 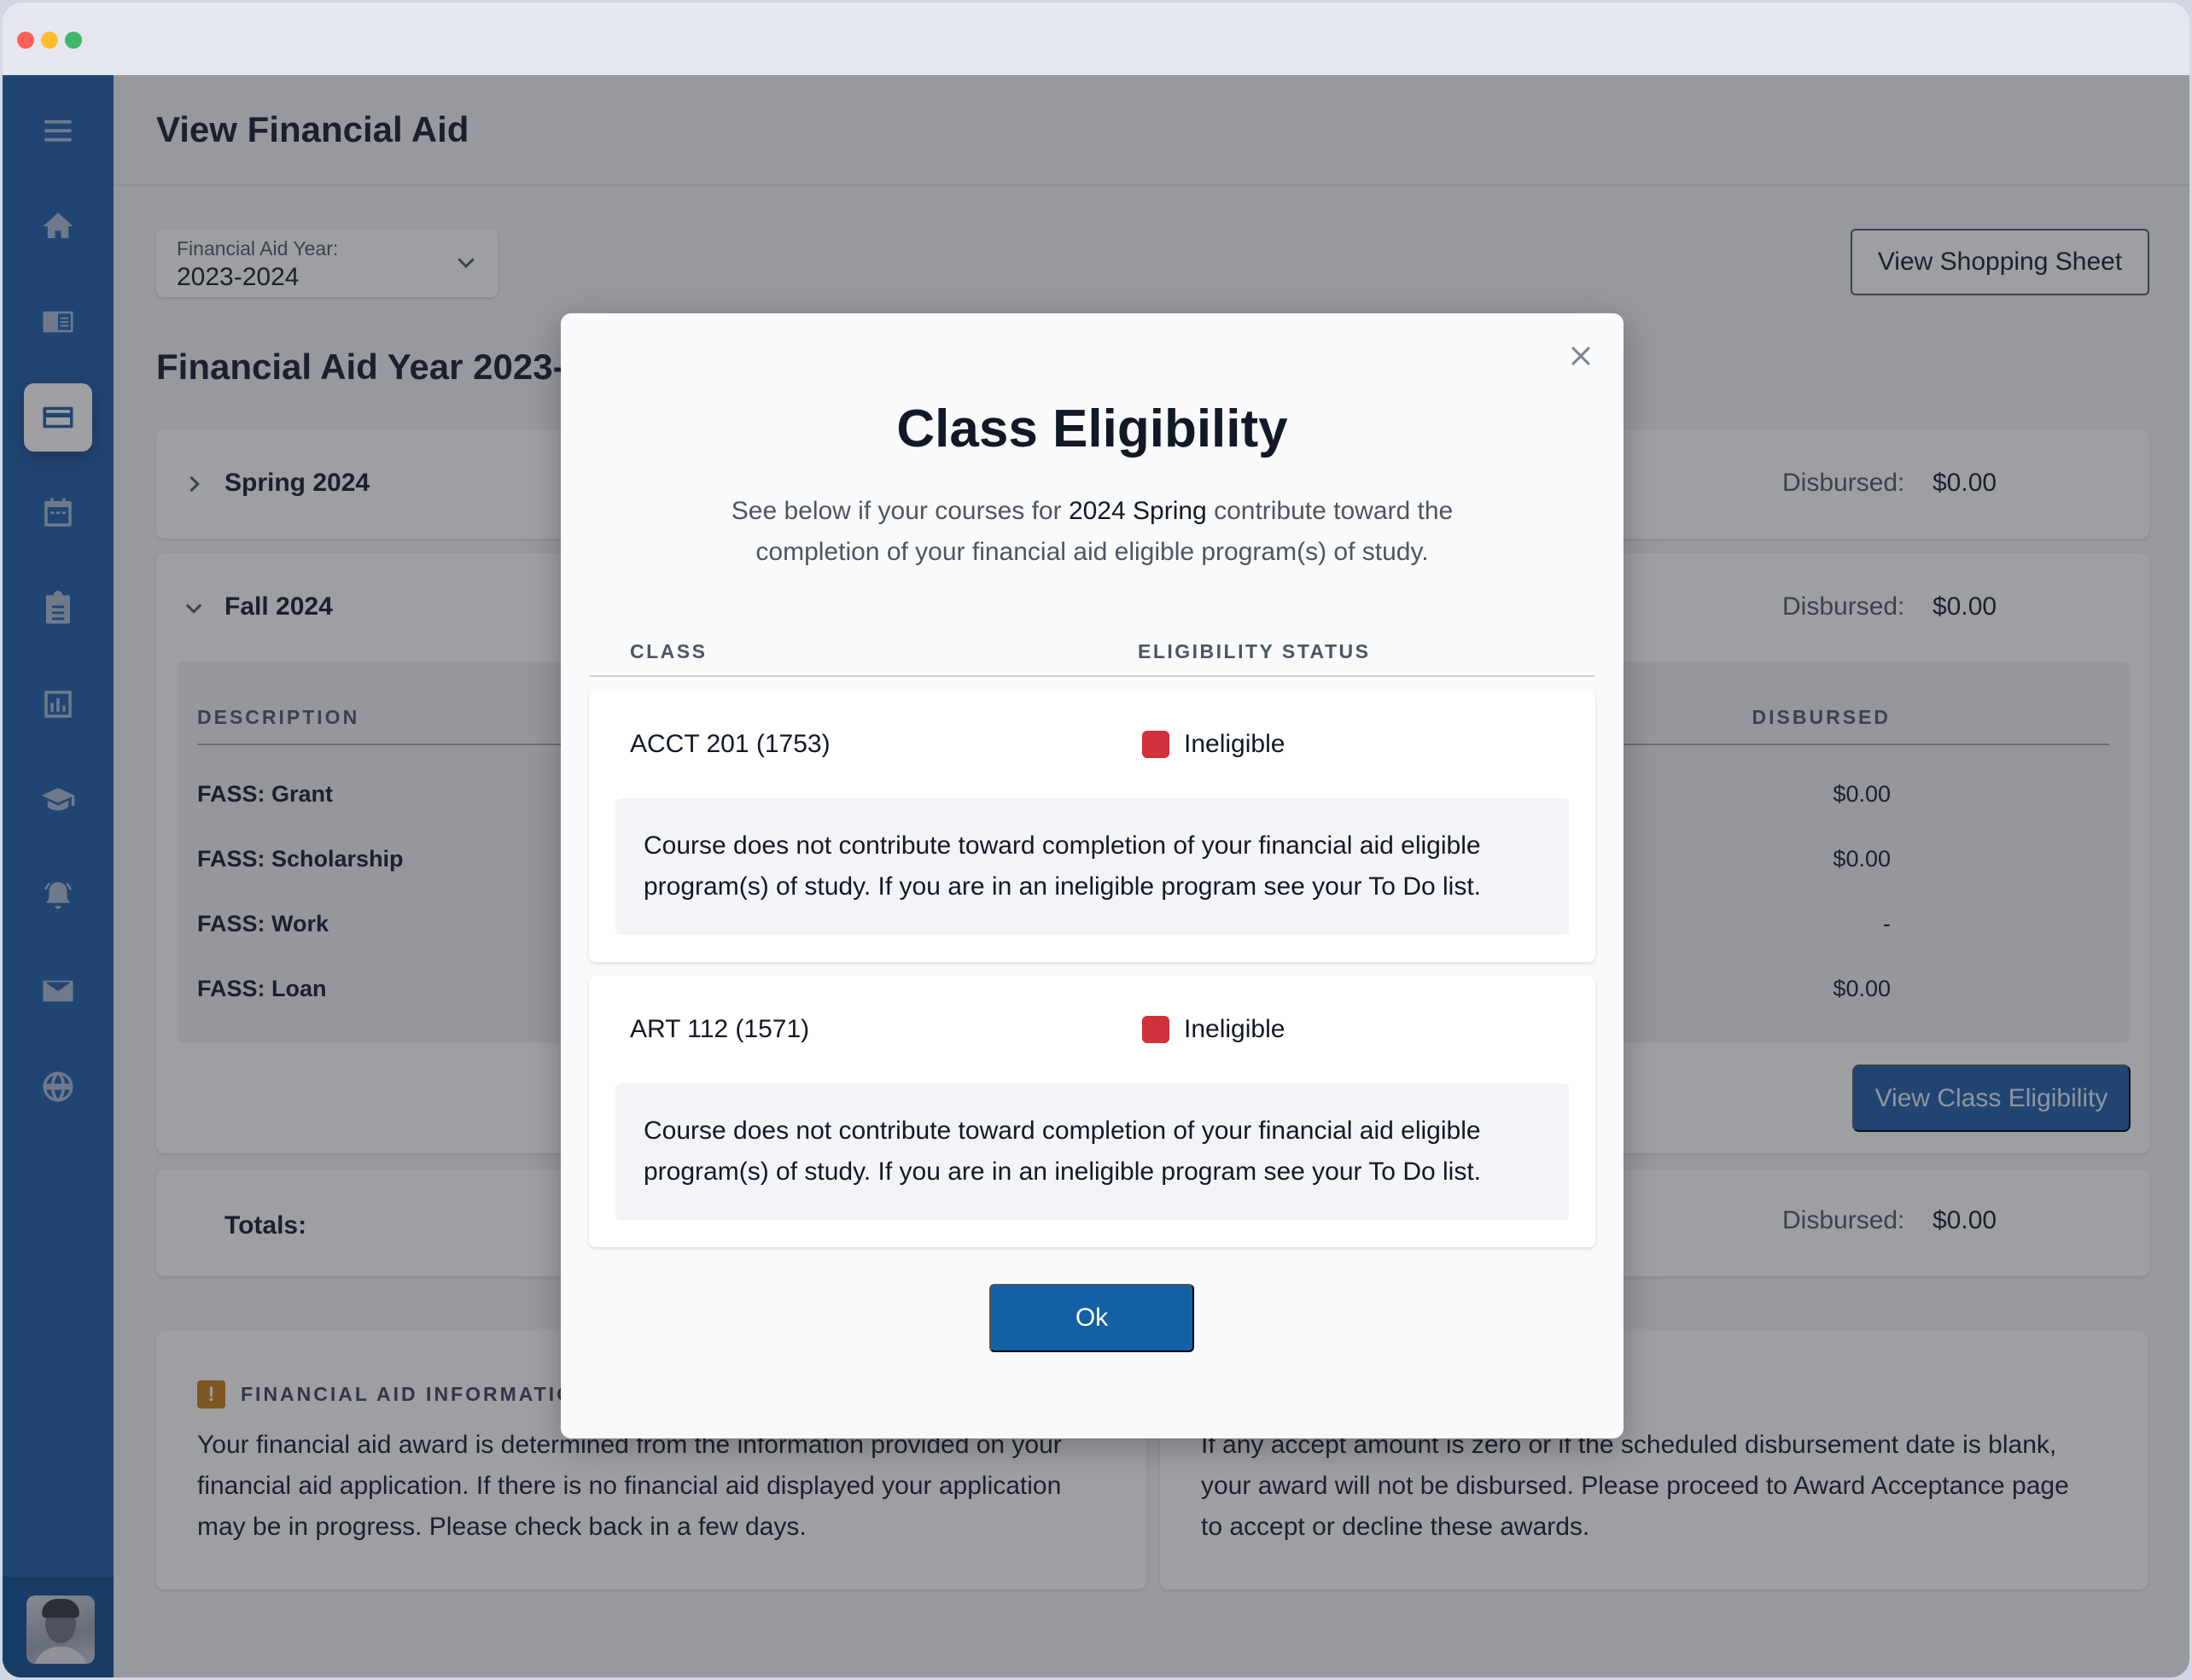 I want to click on ok-button: Ok, so click(x=1091, y=1318).